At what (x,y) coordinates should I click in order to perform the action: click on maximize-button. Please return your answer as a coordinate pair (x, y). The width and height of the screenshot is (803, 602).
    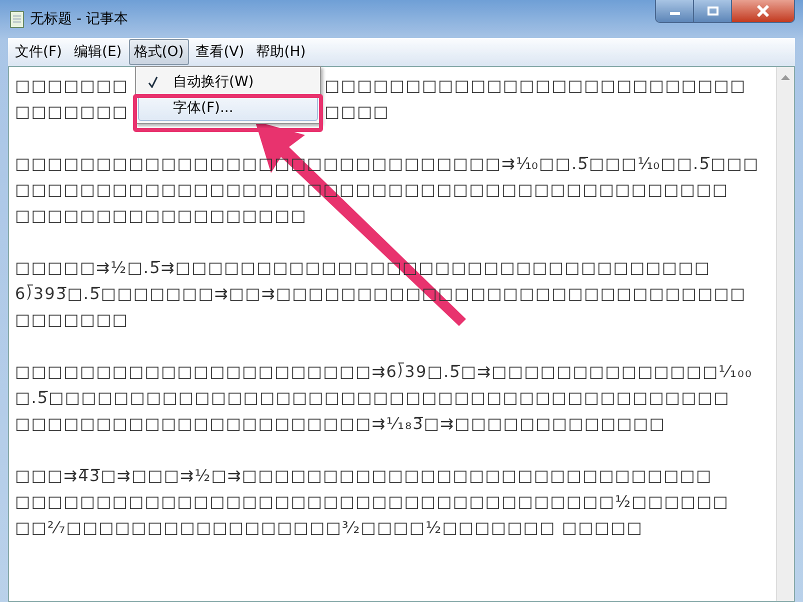
    Looking at the image, I should click on (713, 11).